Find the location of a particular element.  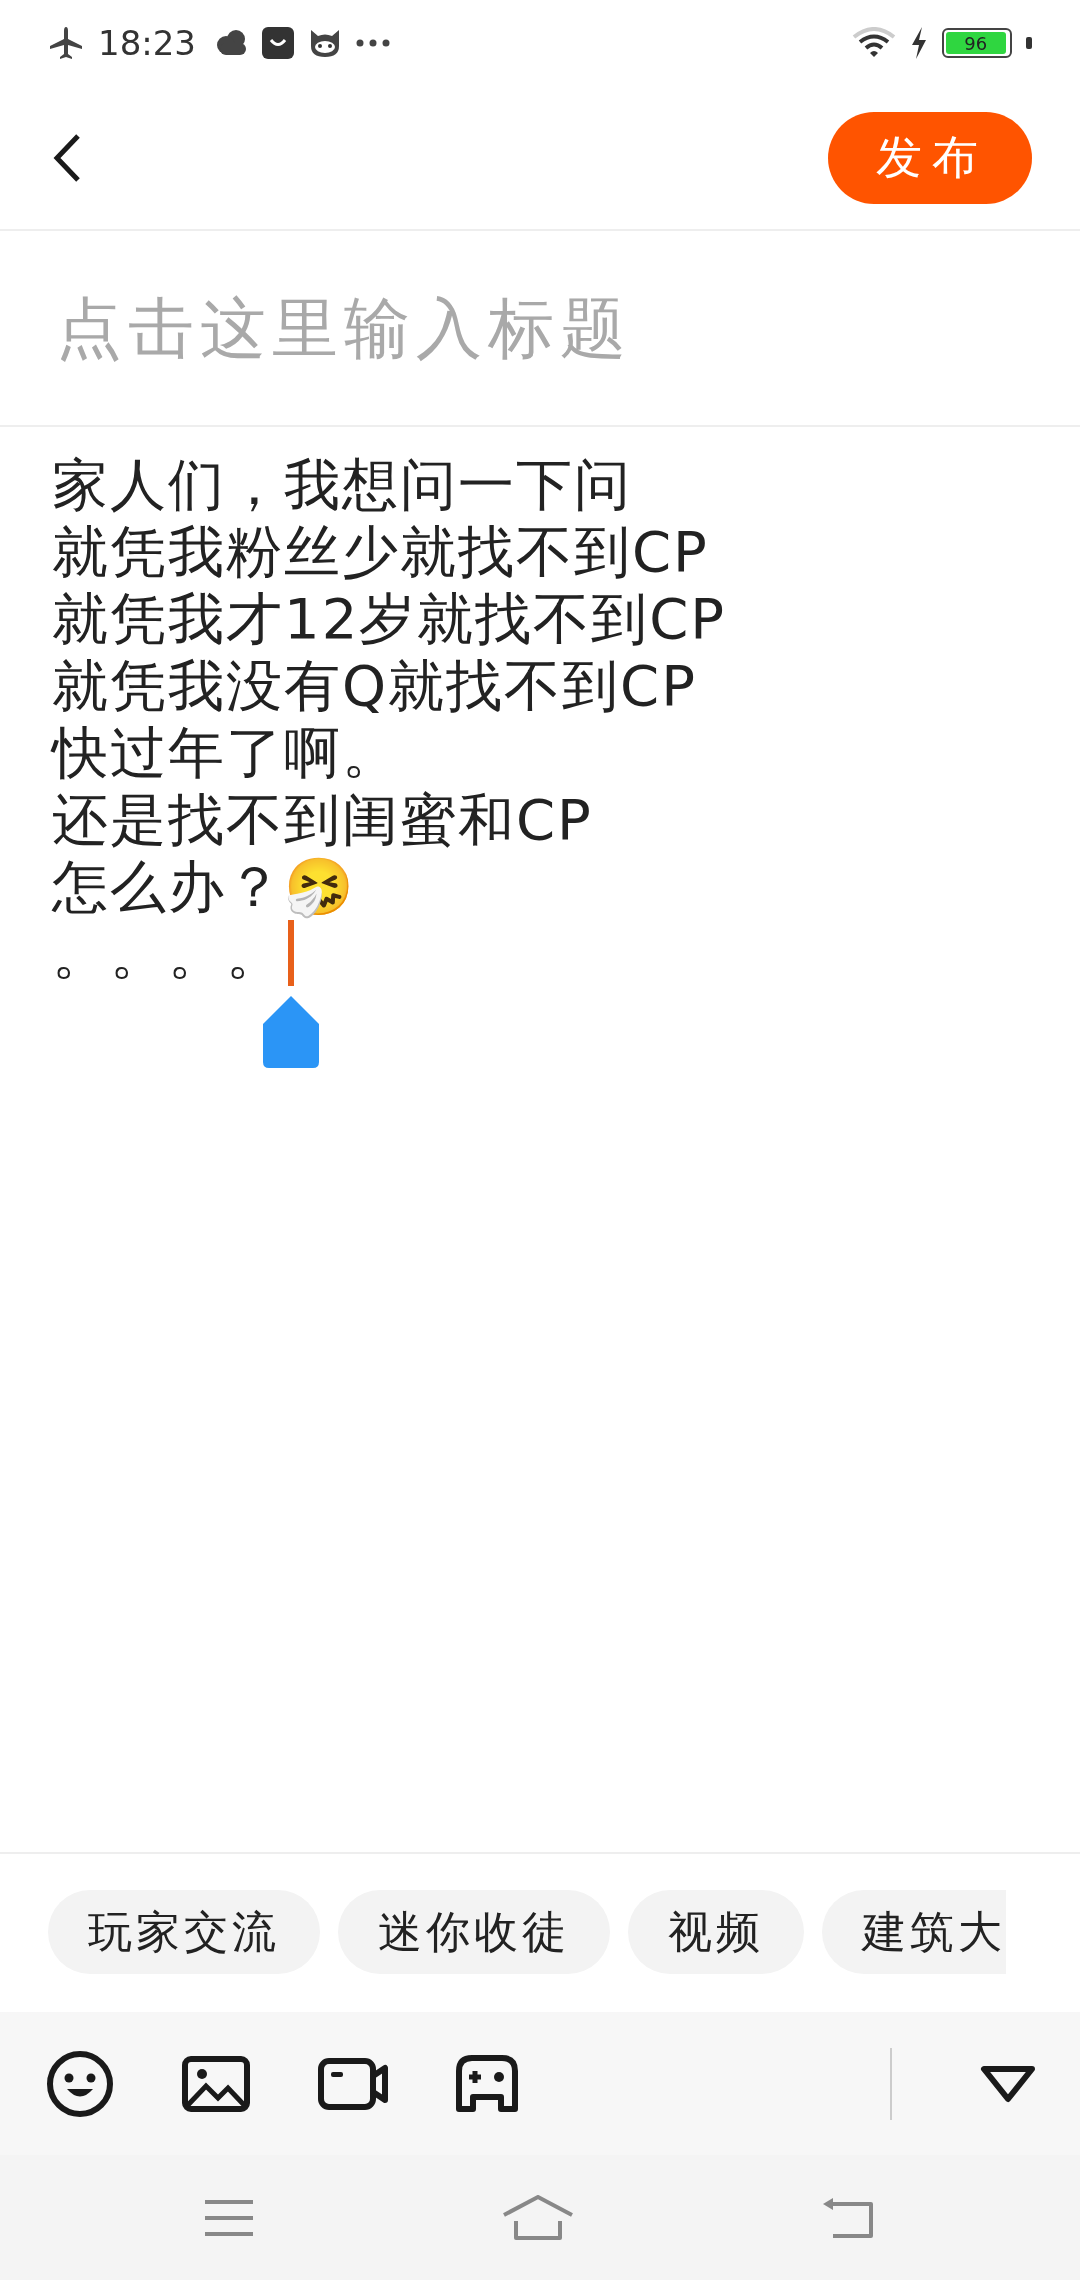

airplane-icon is located at coordinates (66, 43).